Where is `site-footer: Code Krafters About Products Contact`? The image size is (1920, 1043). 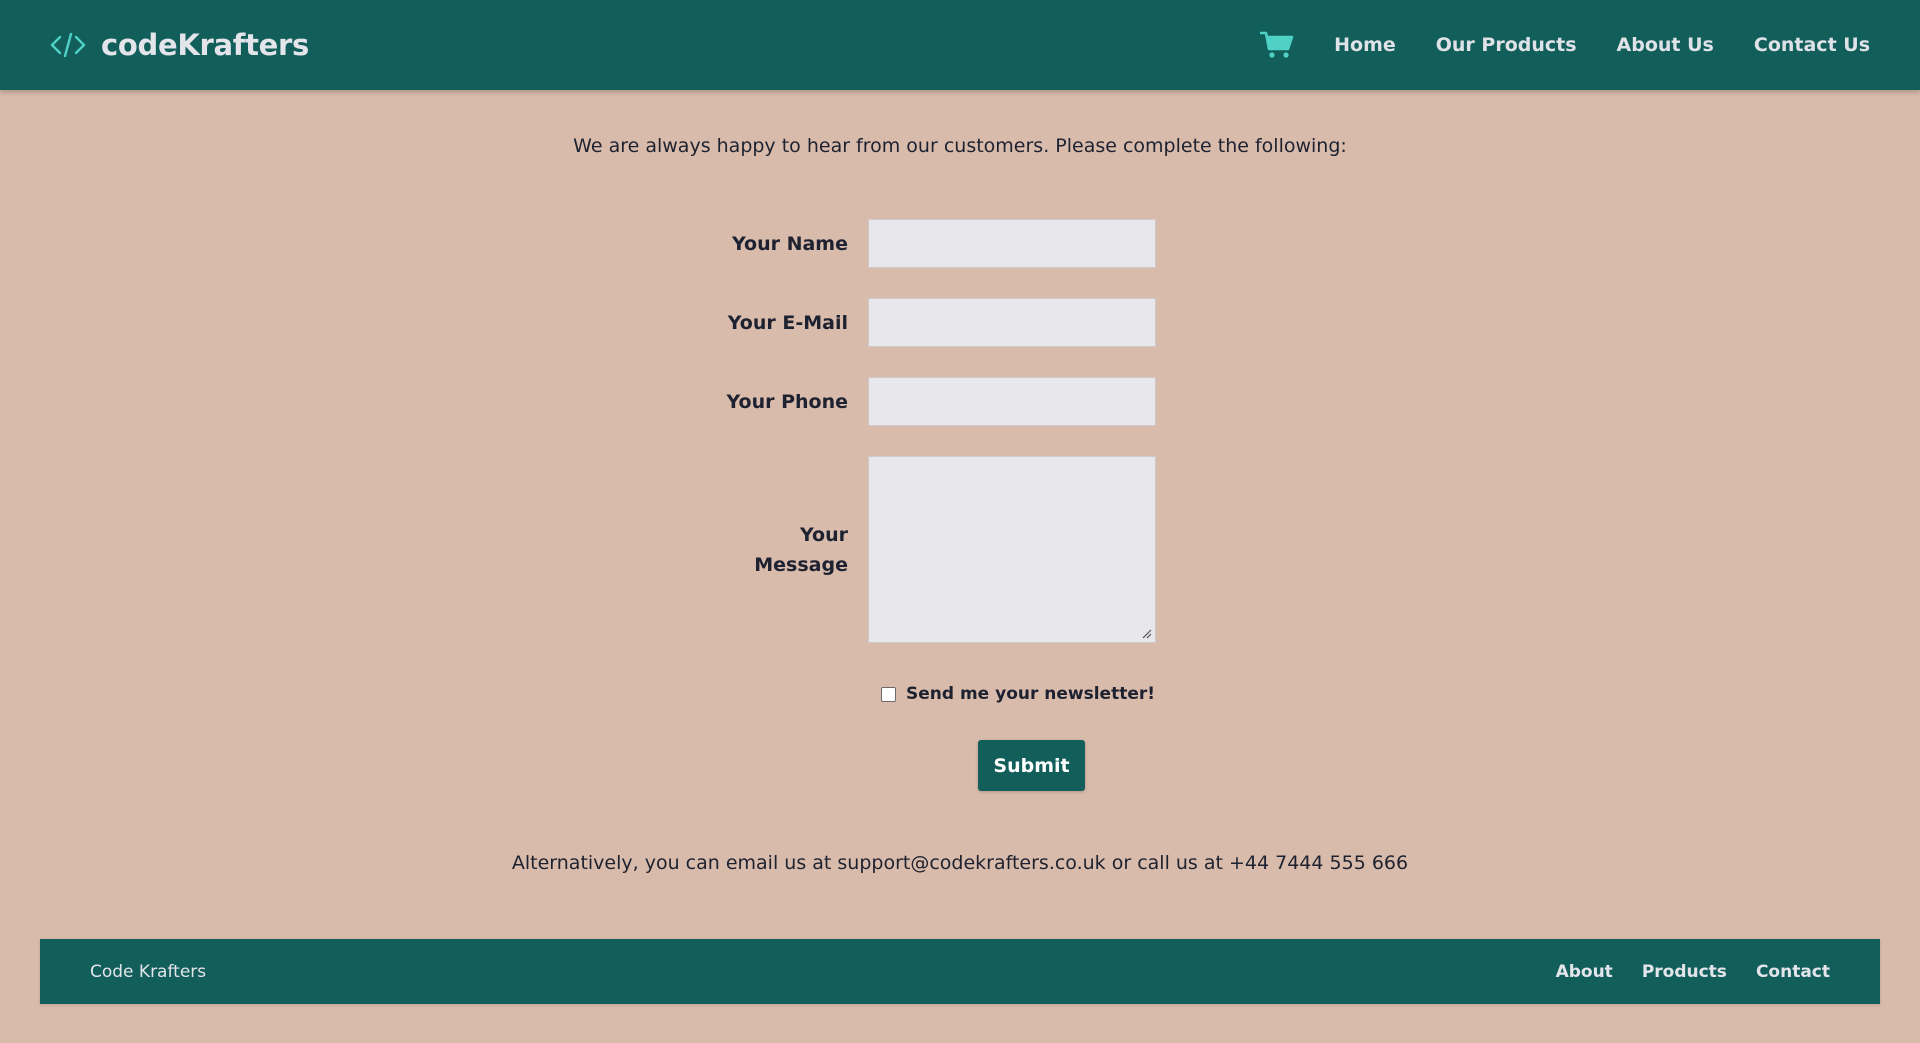 site-footer: Code Krafters About Products Contact is located at coordinates (960, 971).